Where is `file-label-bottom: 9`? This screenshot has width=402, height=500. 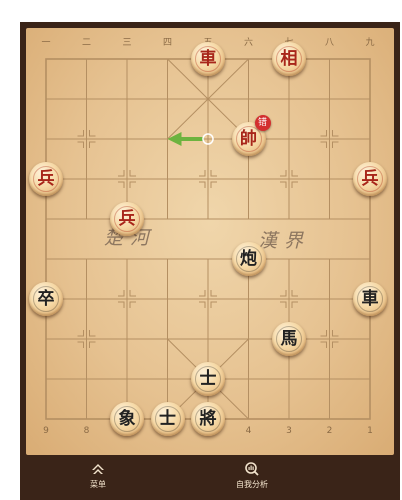
file-label-bottom: 9 is located at coordinates (46, 431).